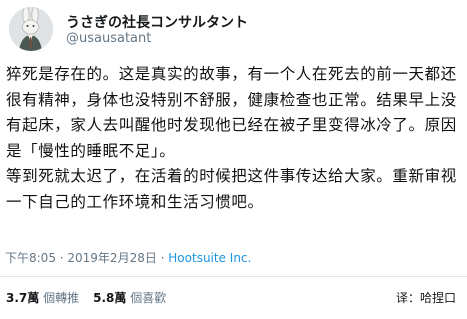  Describe the element at coordinates (42, 298) in the screenshot. I see `retweets-stat: 3.7萬 個轉推` at that location.